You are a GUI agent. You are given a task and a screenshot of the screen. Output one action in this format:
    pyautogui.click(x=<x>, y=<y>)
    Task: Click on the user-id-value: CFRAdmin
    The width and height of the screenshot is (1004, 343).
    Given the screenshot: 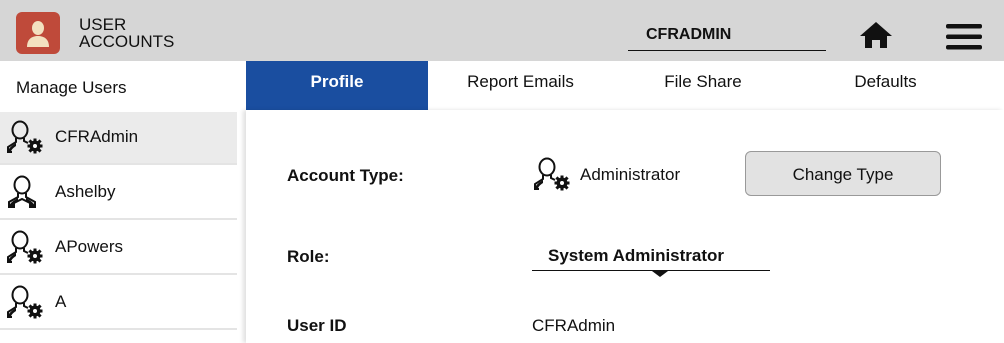 What is the action you would take?
    pyautogui.click(x=574, y=325)
    